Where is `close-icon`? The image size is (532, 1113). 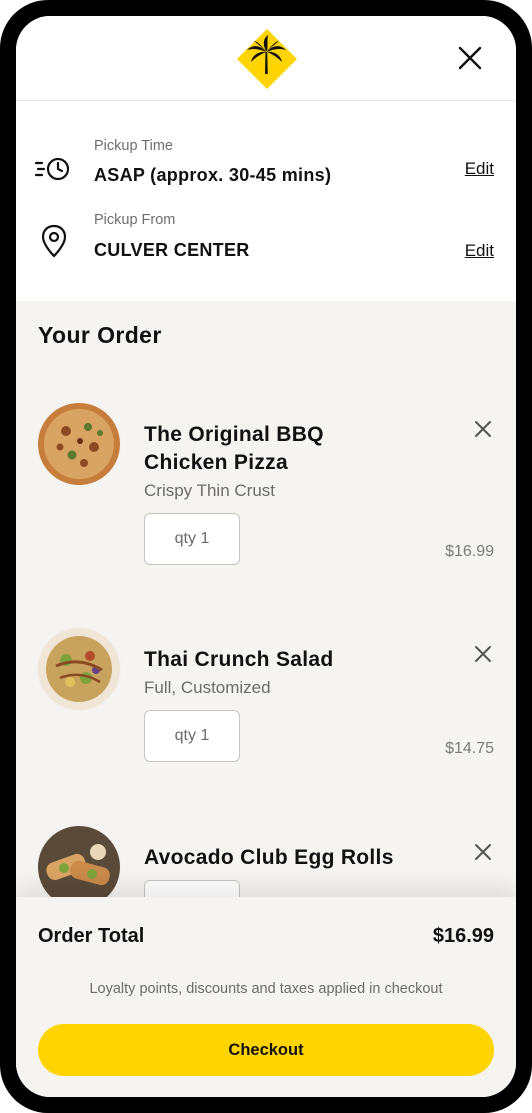
close-icon is located at coordinates (470, 58).